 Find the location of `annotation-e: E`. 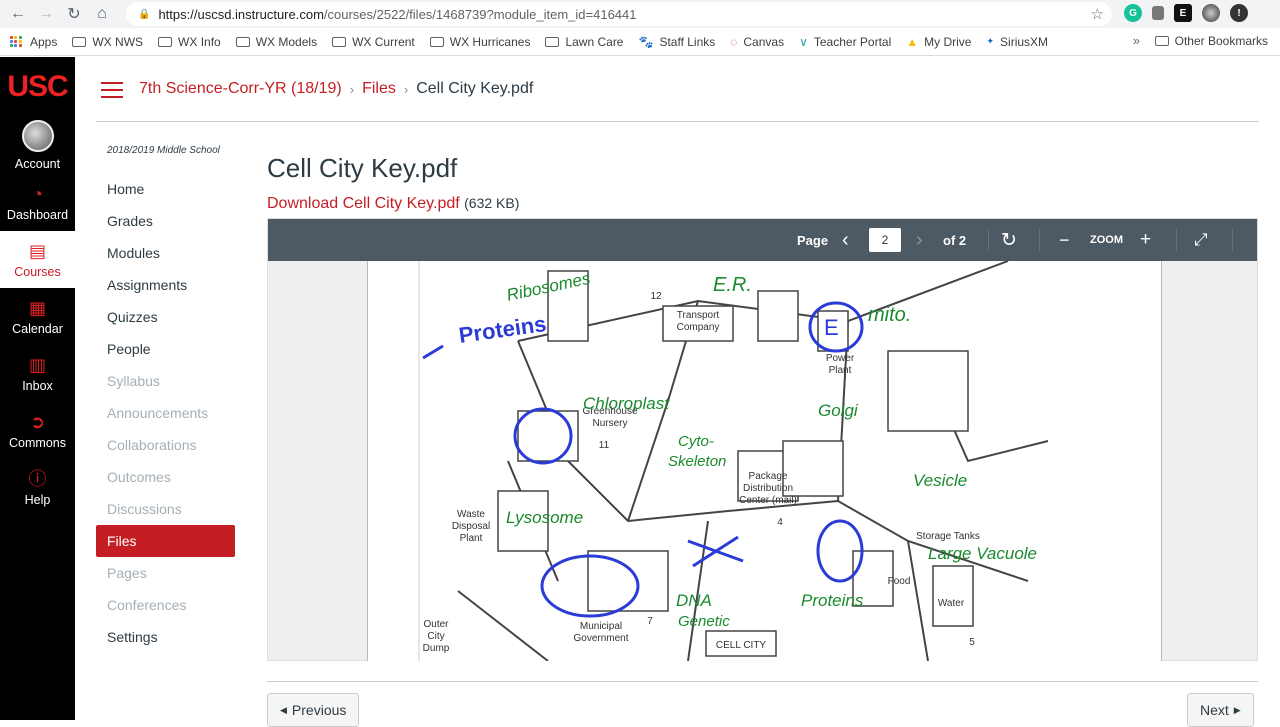

annotation-e: E is located at coordinates (831, 327).